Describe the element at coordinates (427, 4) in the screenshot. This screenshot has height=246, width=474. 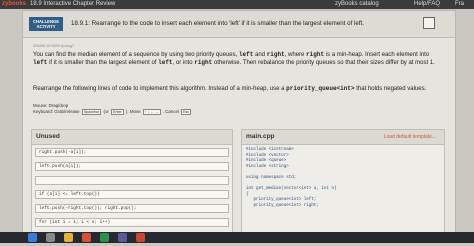
I see `help-link: Help/FAQ` at that location.